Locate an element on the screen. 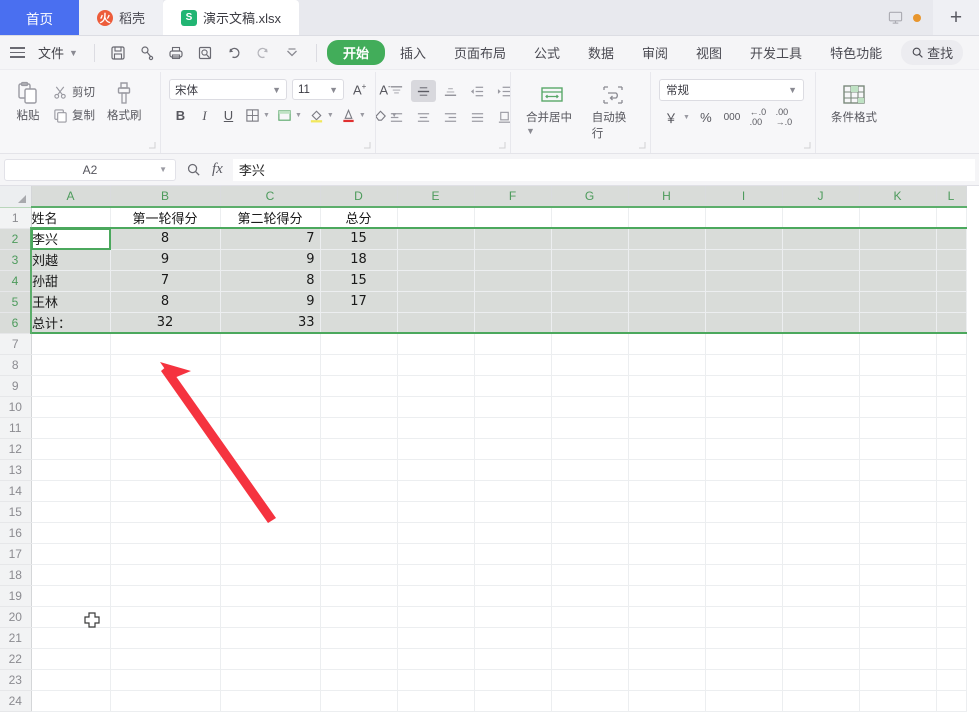  cell-K17 is located at coordinates (898, 554).